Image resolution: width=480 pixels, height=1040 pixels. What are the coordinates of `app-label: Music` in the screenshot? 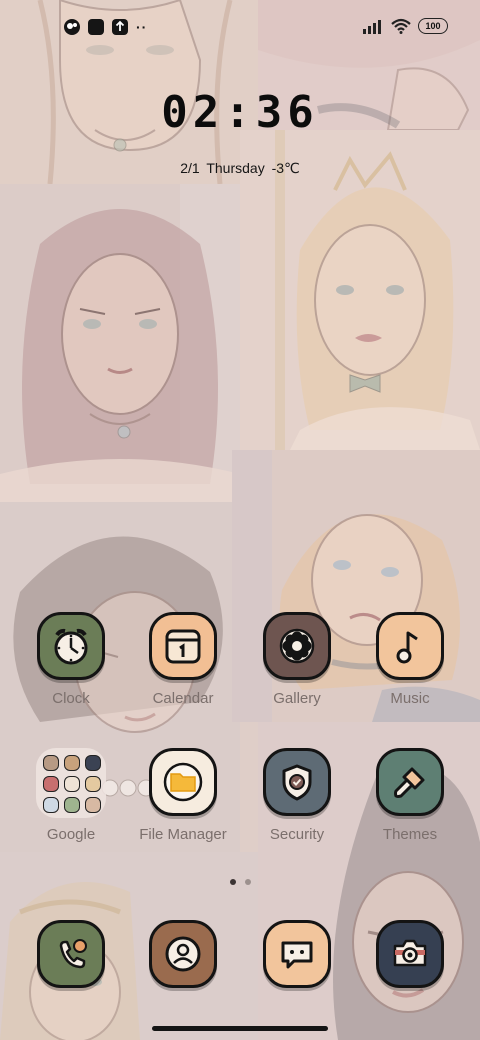 It's located at (410, 698).